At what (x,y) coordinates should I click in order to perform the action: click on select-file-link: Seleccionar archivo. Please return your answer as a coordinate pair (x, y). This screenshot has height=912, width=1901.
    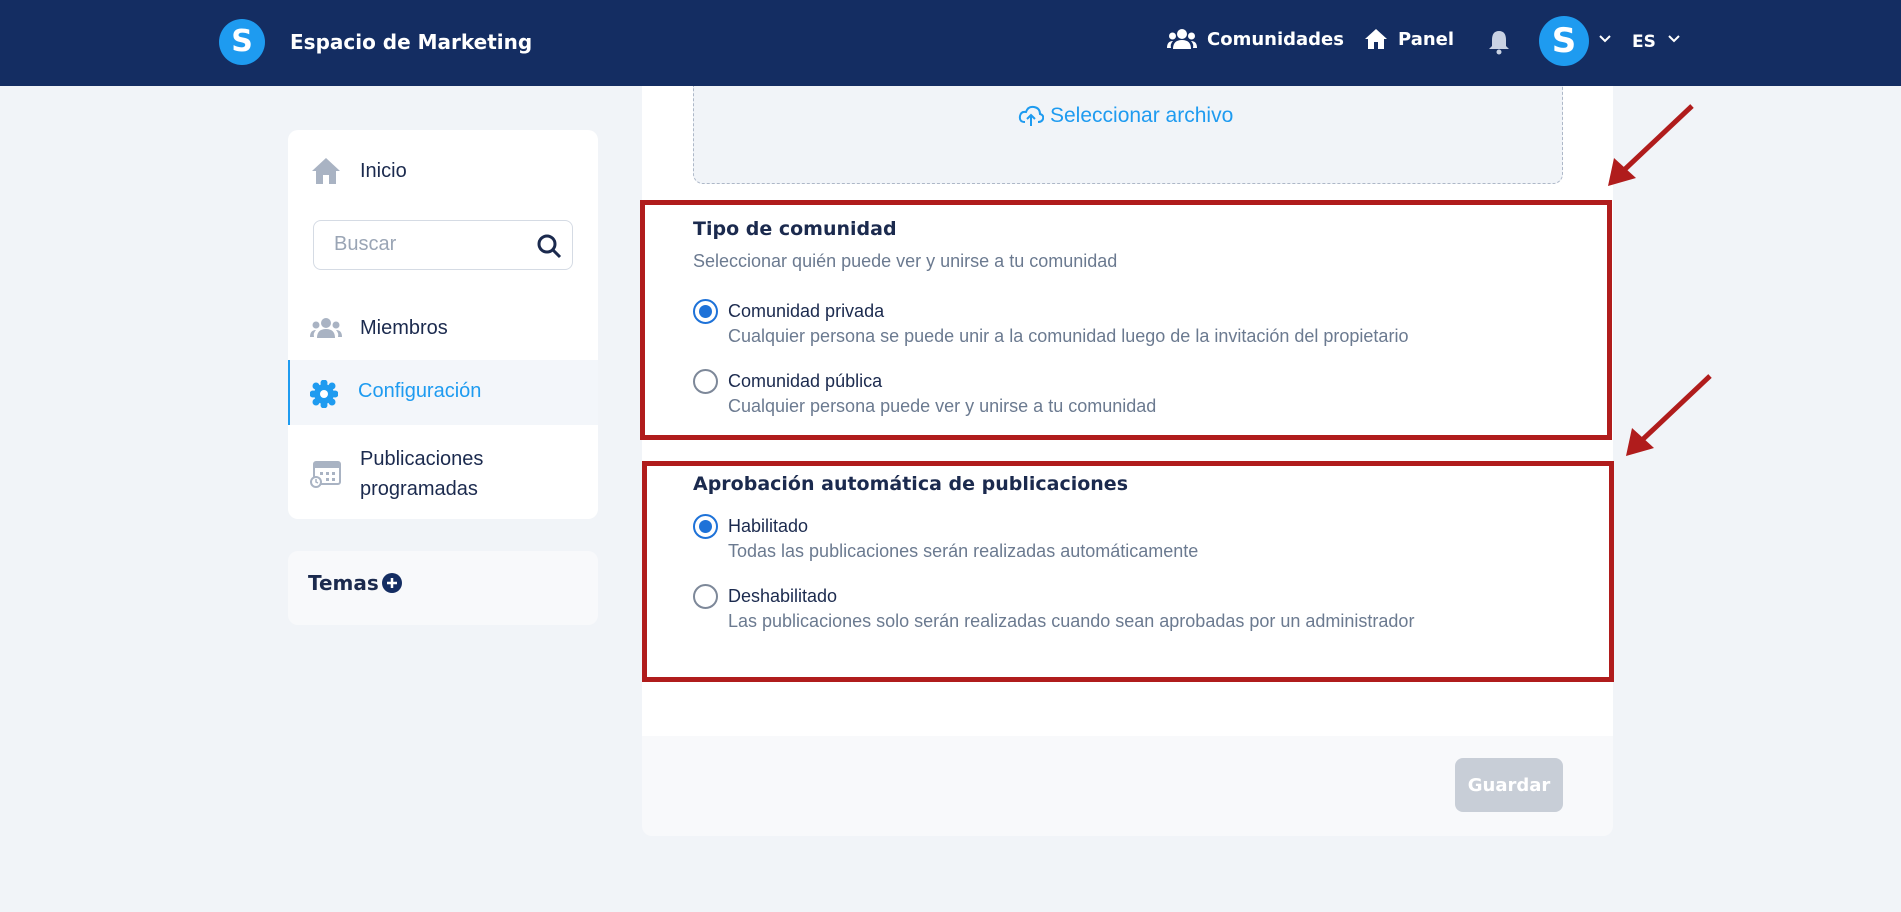
    Looking at the image, I should click on (1125, 116).